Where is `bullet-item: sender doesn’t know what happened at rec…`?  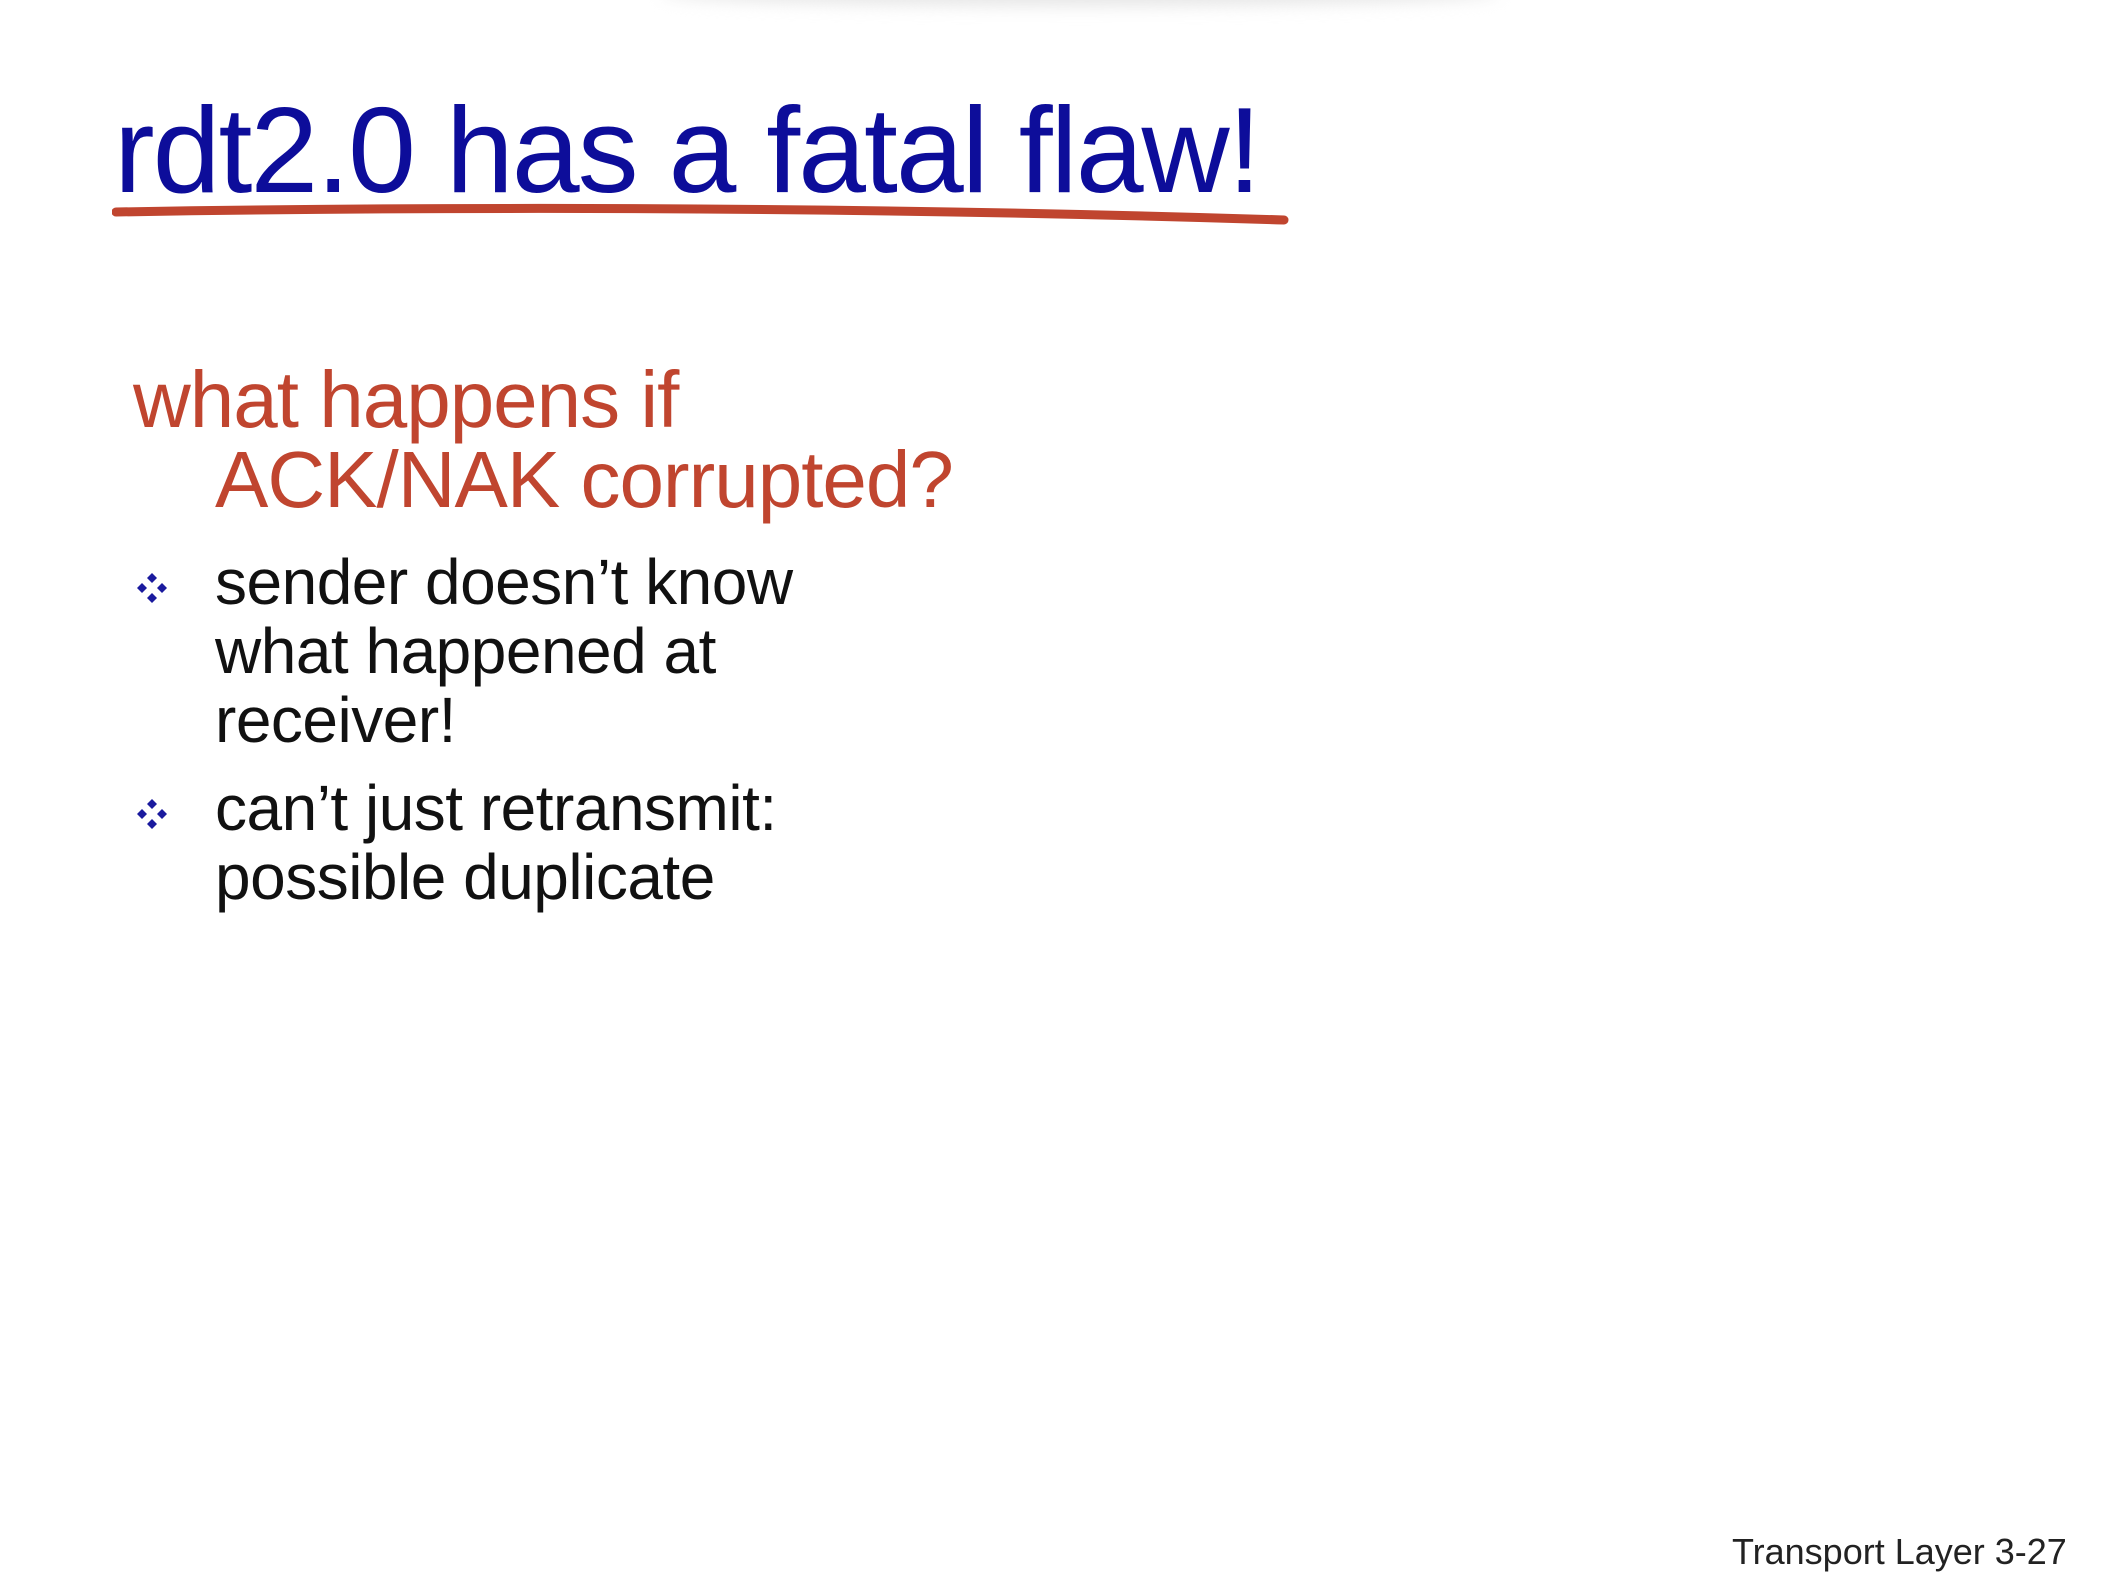
bullet-item: sender doesn’t know what happened at rec… is located at coordinates (461, 651).